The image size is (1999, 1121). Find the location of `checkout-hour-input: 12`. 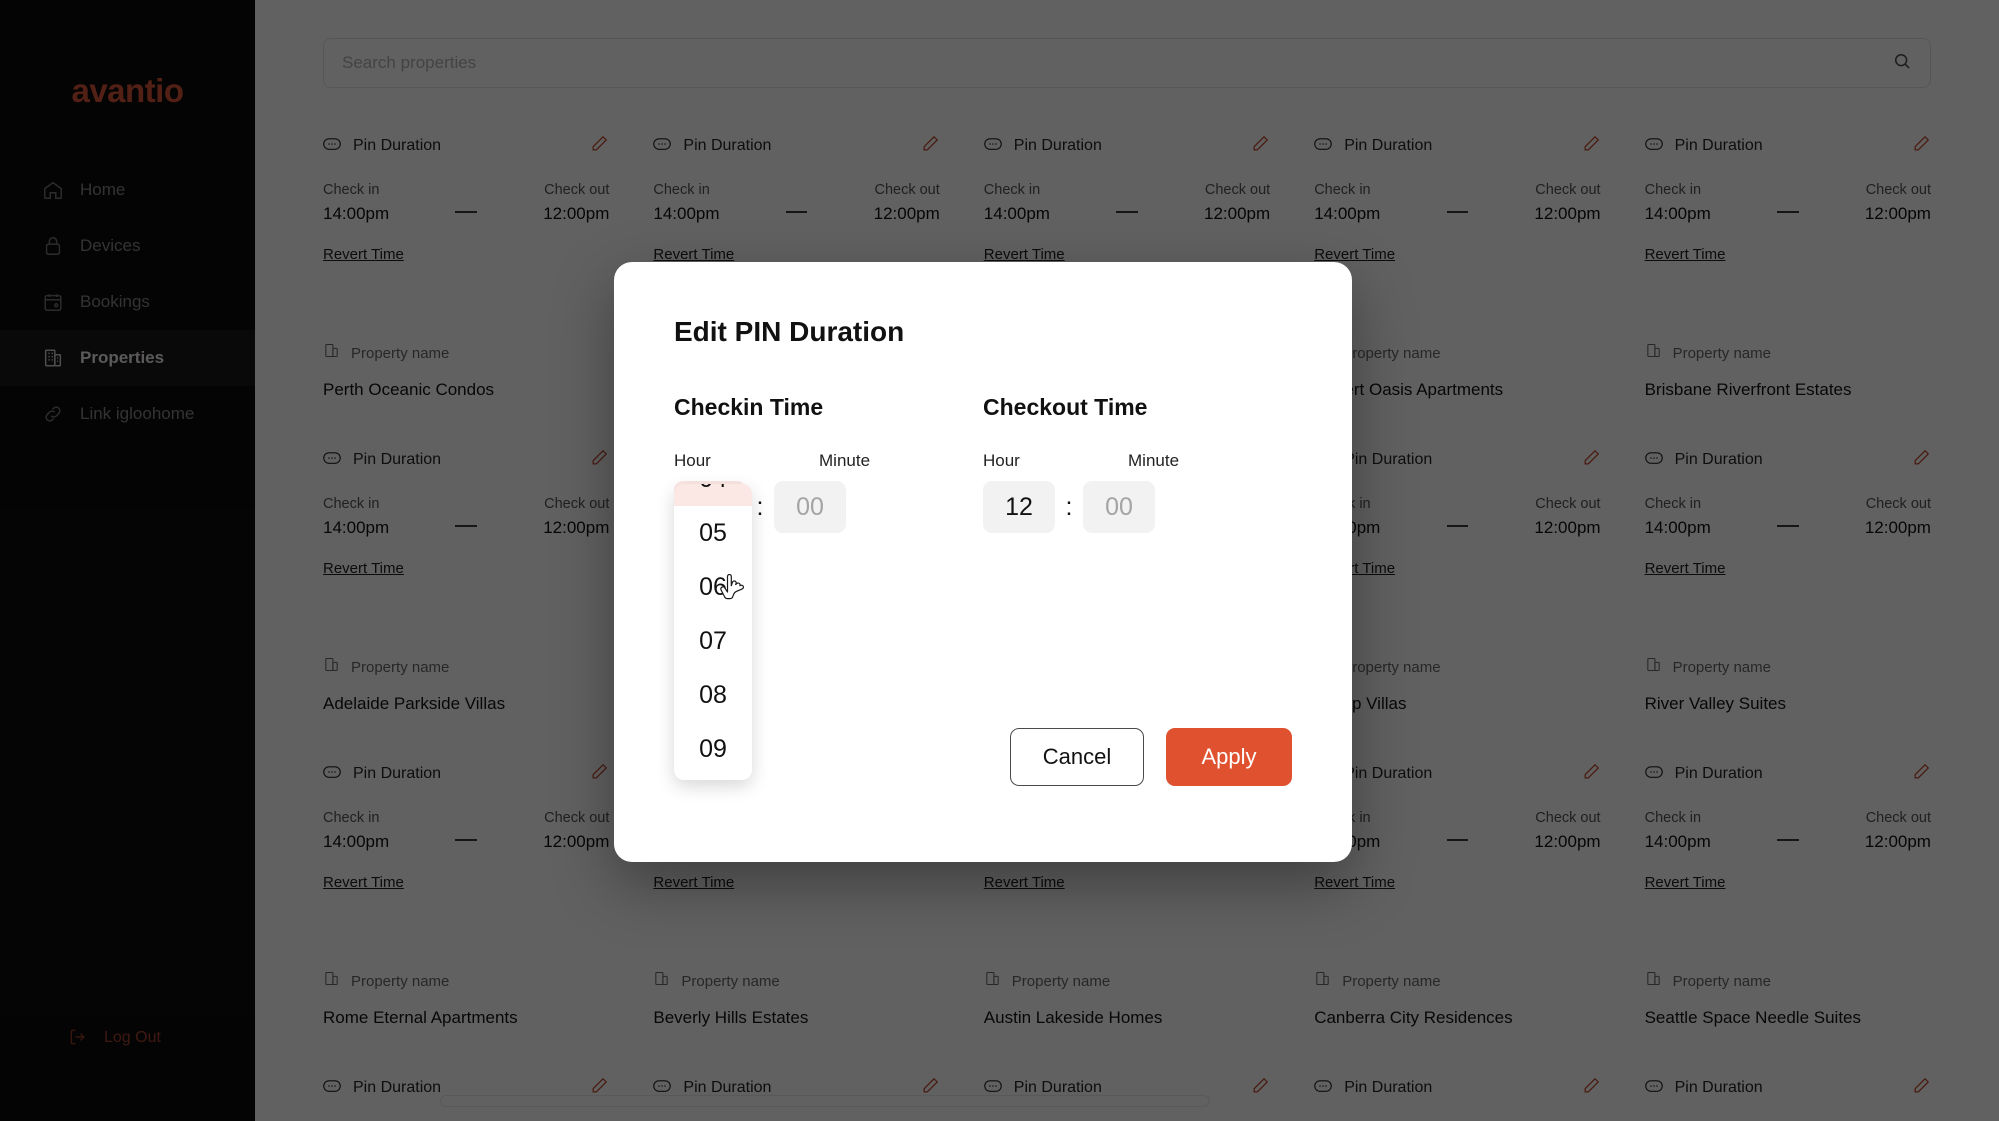

checkout-hour-input: 12 is located at coordinates (1019, 507).